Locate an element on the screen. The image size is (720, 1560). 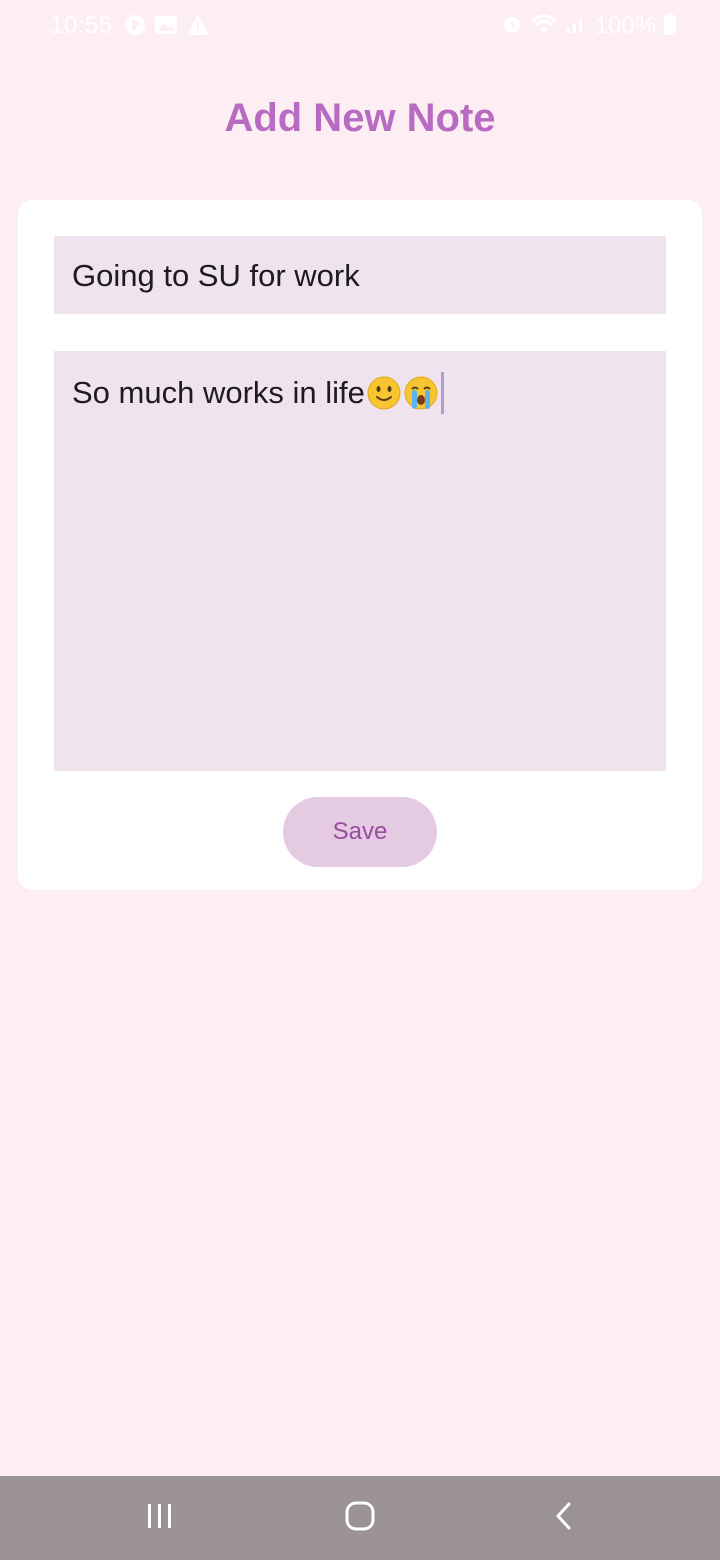
page-title: Add New Note is located at coordinates (360, 118).